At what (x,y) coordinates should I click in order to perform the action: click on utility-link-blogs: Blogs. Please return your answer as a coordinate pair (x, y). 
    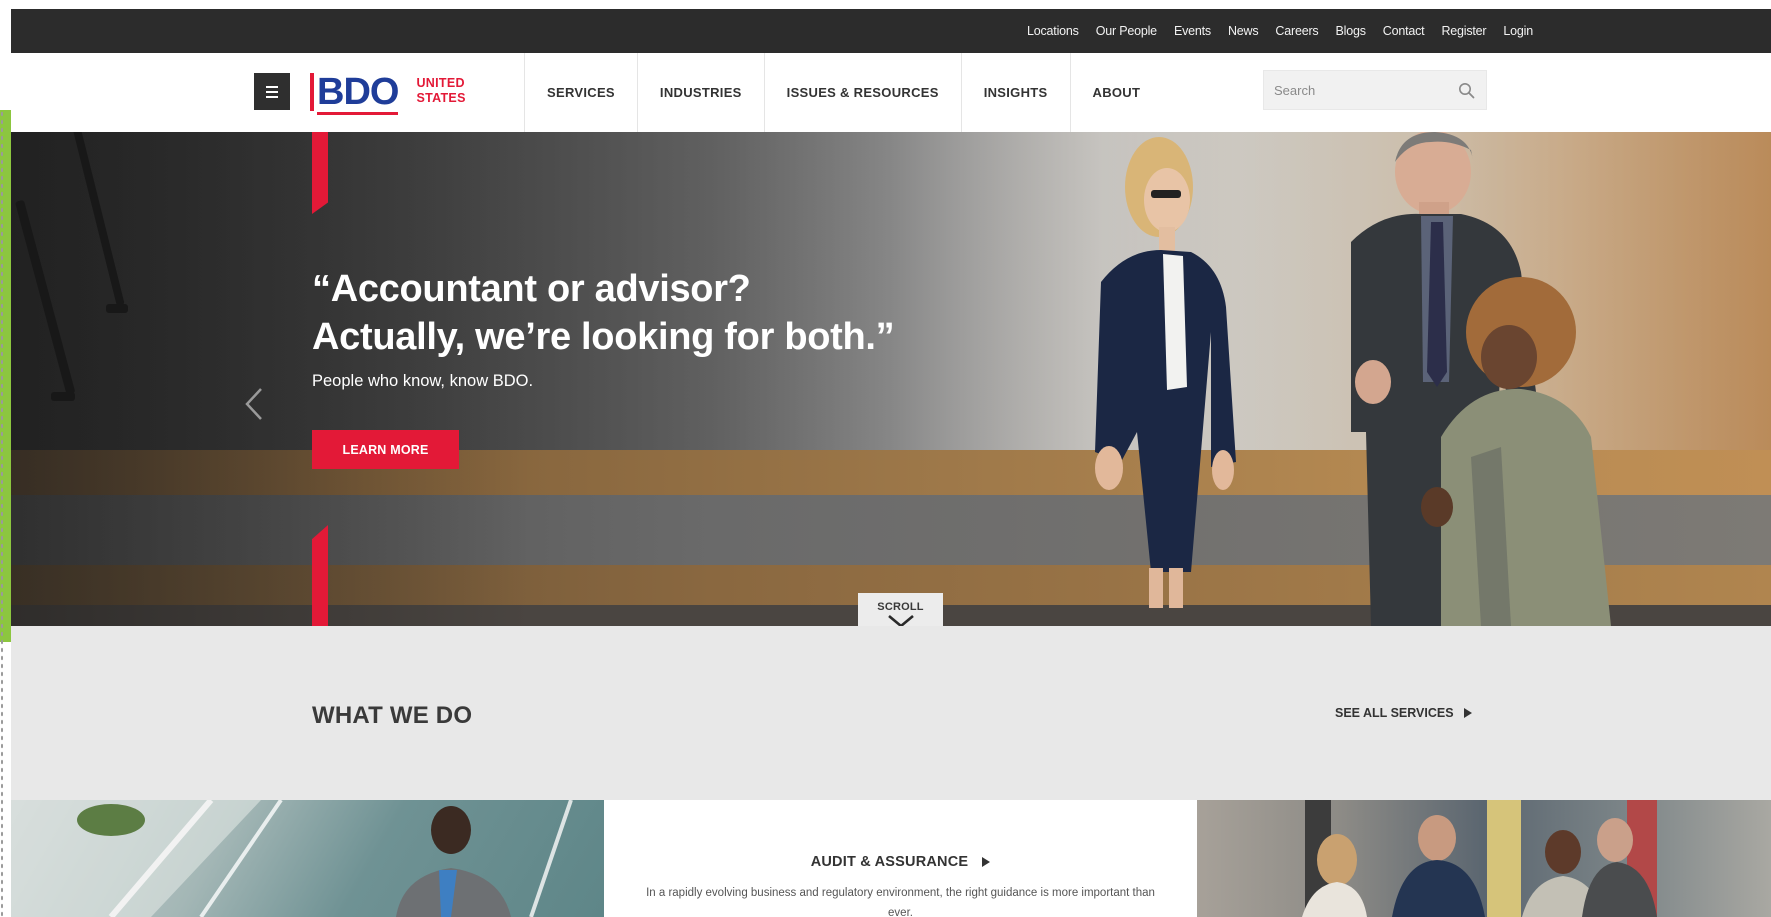
    Looking at the image, I should click on (1350, 31).